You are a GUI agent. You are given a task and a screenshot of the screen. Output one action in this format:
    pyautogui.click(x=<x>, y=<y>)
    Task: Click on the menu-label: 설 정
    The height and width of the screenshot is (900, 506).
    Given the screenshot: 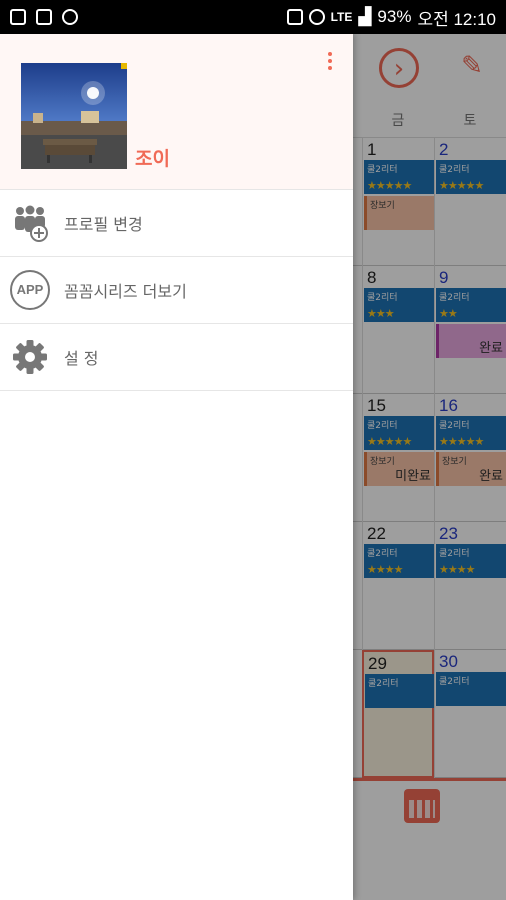 What is the action you would take?
    pyautogui.click(x=81, y=358)
    